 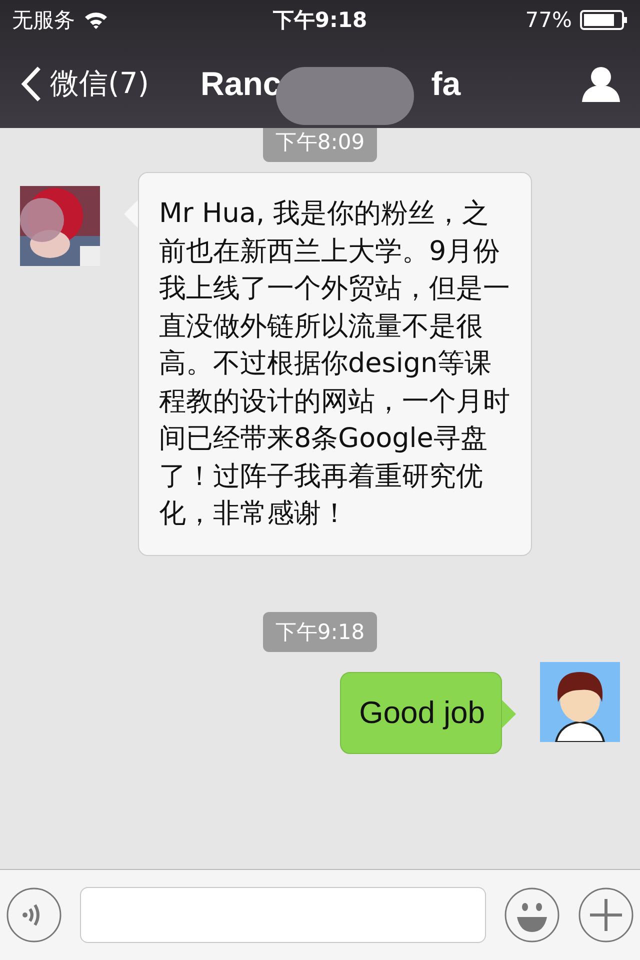 What do you see at coordinates (31, 84) in the screenshot?
I see `back-icon` at bounding box center [31, 84].